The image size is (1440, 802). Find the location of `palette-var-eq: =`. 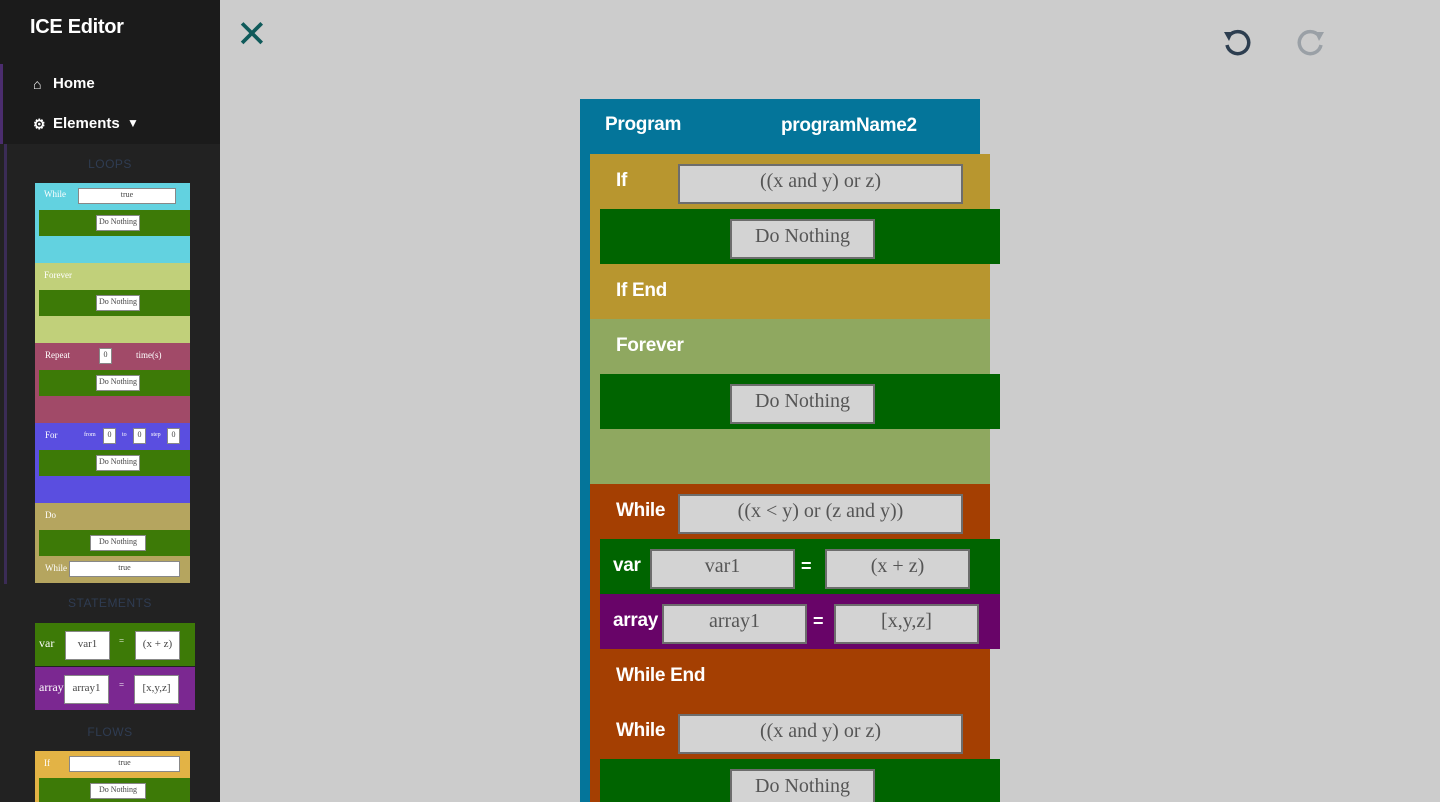

palette-var-eq: = is located at coordinates (122, 641).